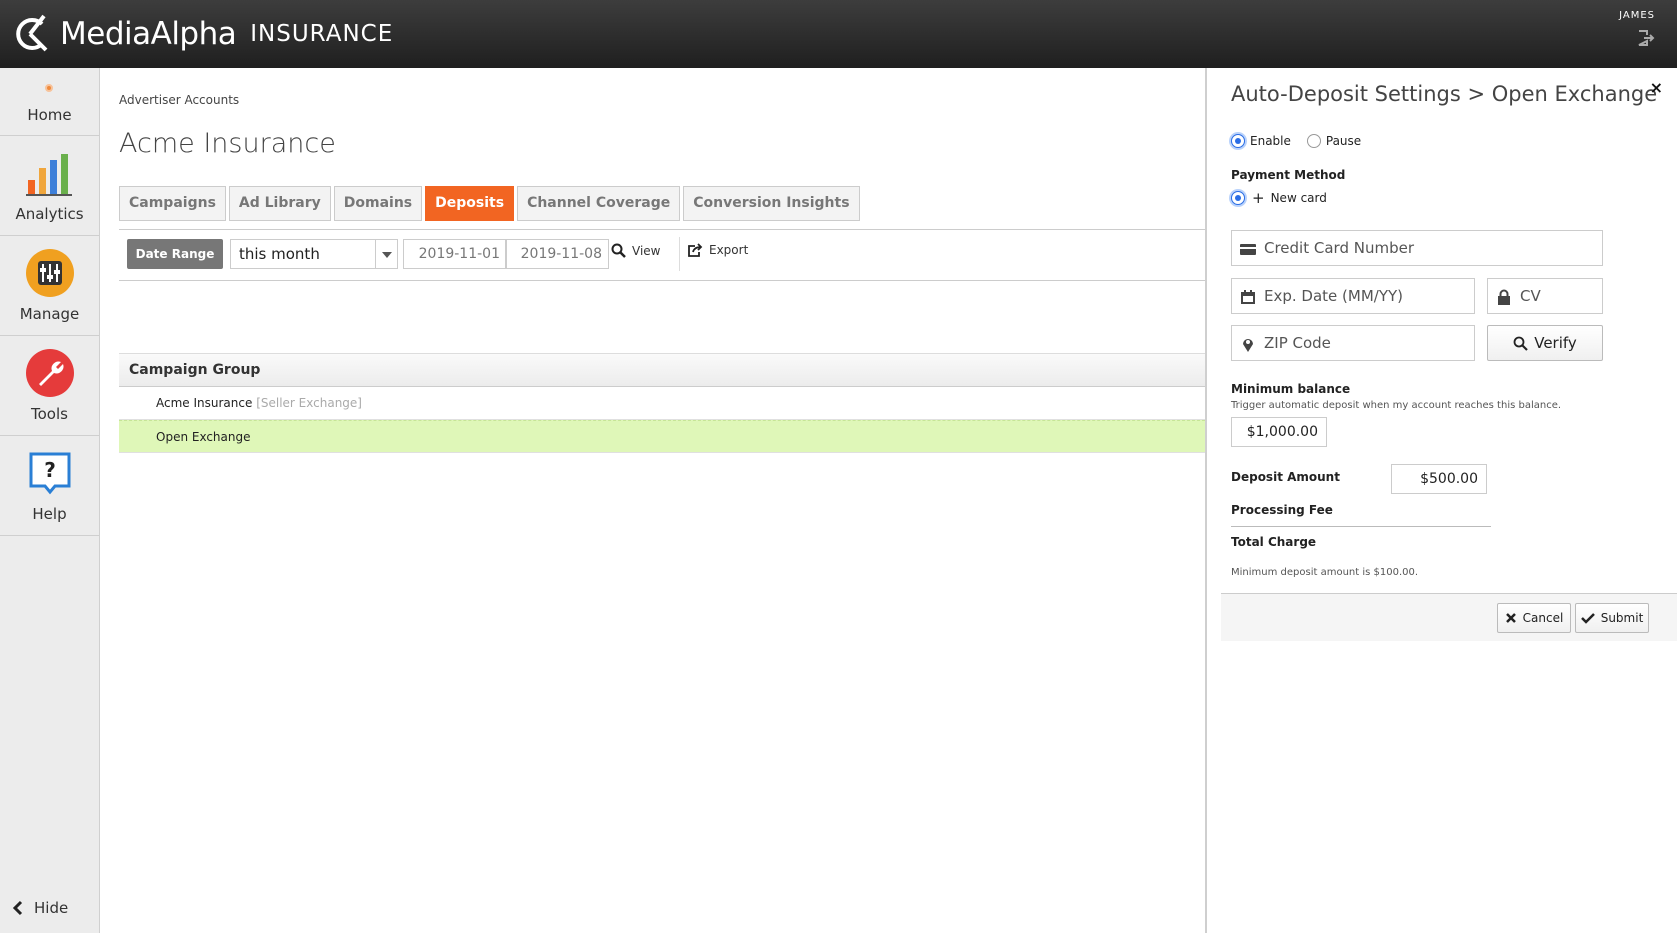  Describe the element at coordinates (1279, 432) in the screenshot. I see `minimum-balance-input: $1,000.00` at that location.